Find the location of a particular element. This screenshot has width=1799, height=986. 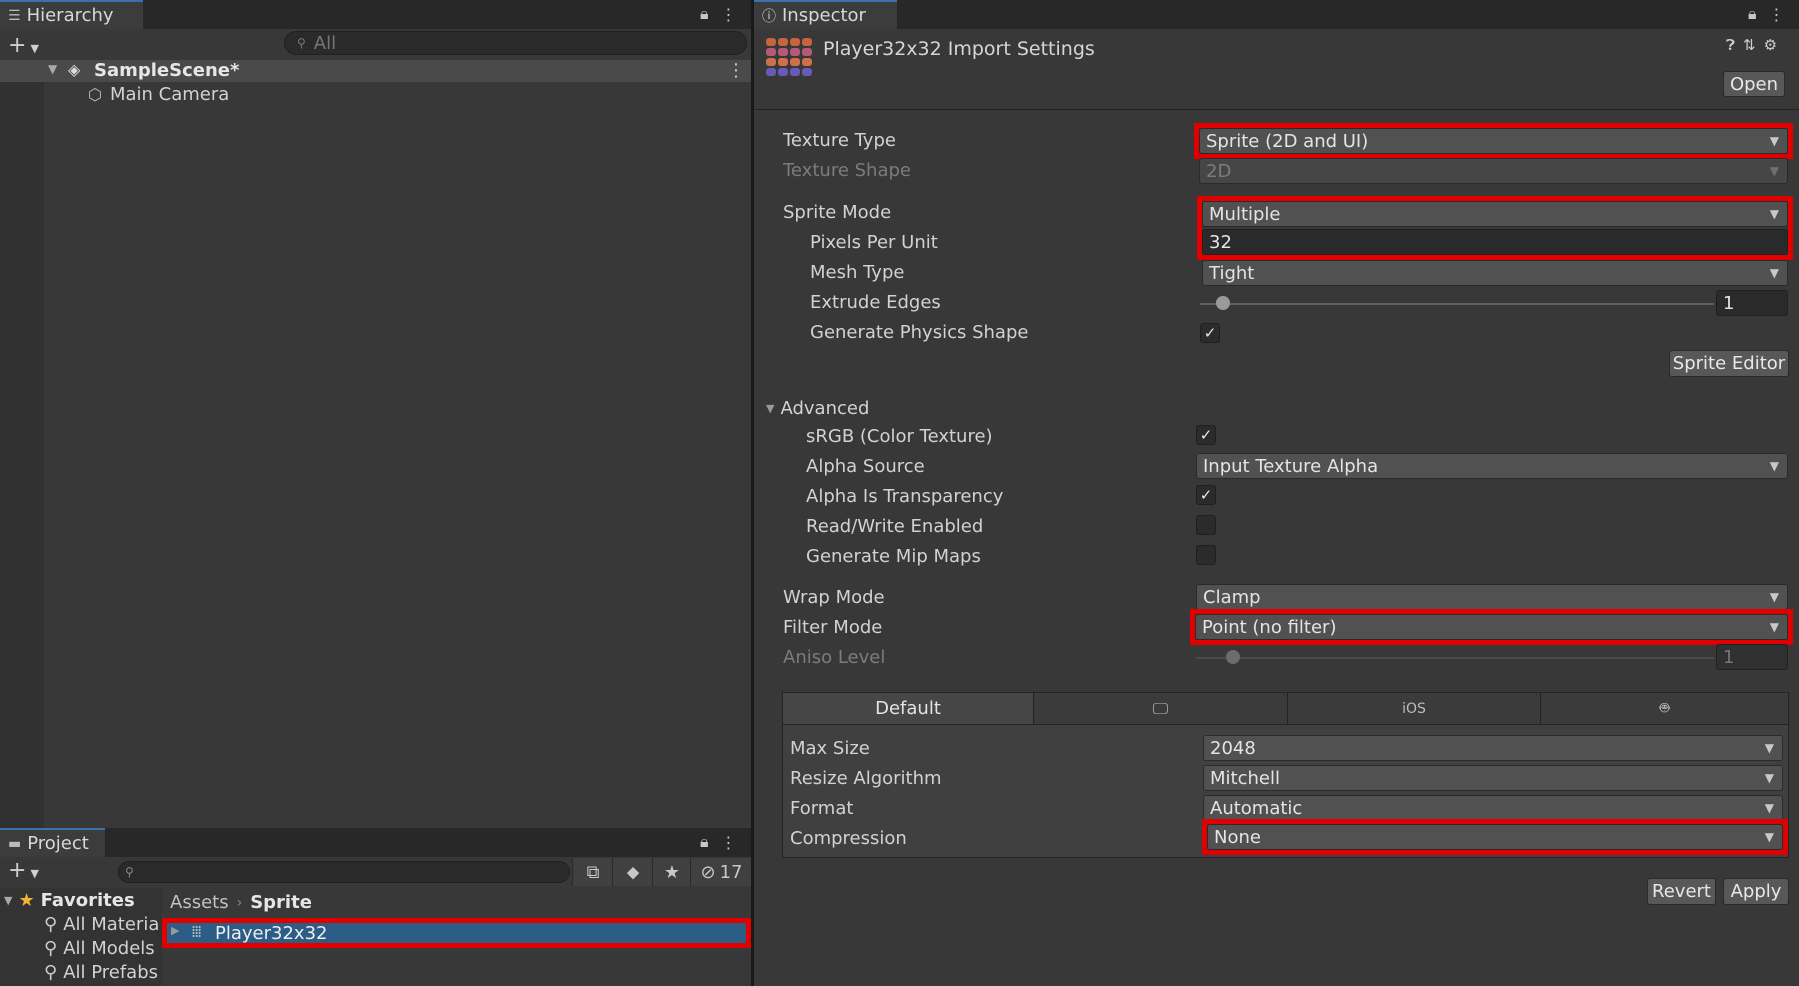

hidden-packages-toggle: ⊘ 17 is located at coordinates (721, 872).